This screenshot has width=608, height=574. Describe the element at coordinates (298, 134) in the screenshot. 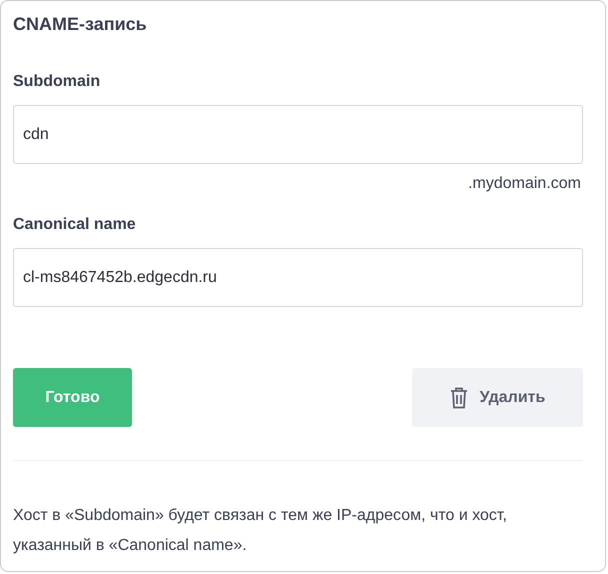

I see `input-field: cdn` at that location.